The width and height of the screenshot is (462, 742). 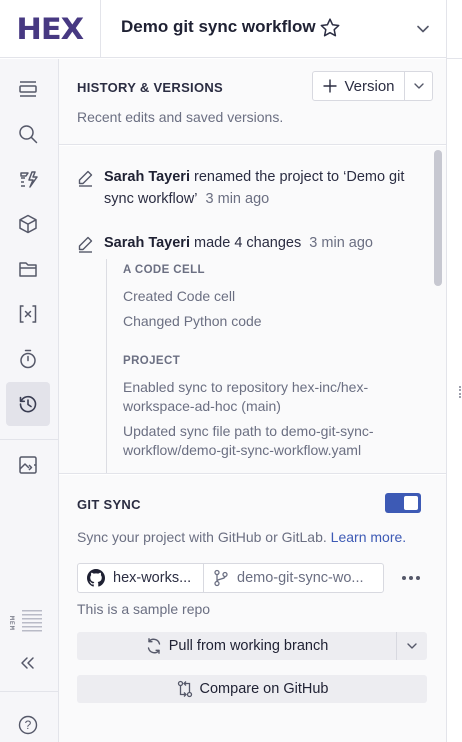 What do you see at coordinates (438, 218) in the screenshot?
I see `scrollbar-thumb` at bounding box center [438, 218].